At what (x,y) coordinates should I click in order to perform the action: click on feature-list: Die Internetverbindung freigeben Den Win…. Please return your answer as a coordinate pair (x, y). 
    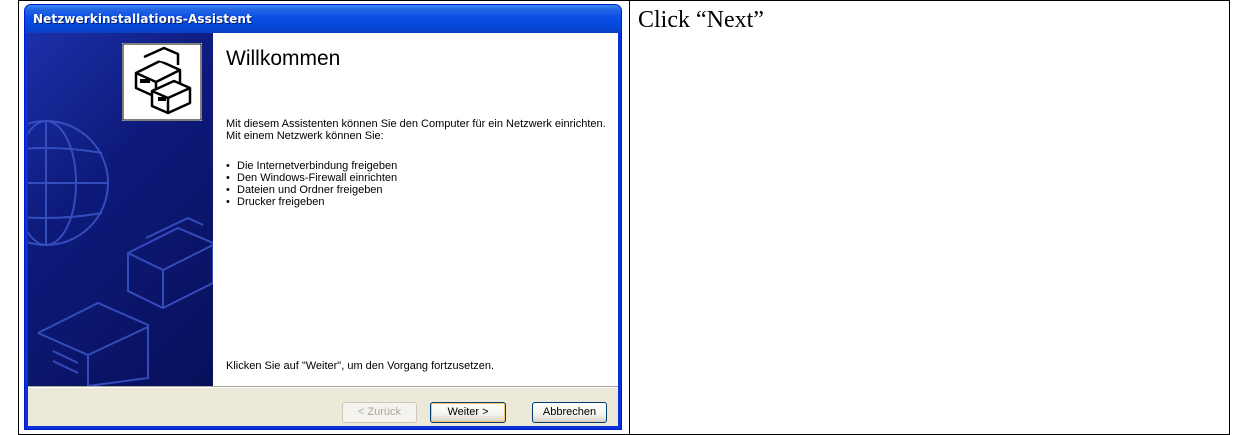
    Looking at the image, I should click on (311, 184).